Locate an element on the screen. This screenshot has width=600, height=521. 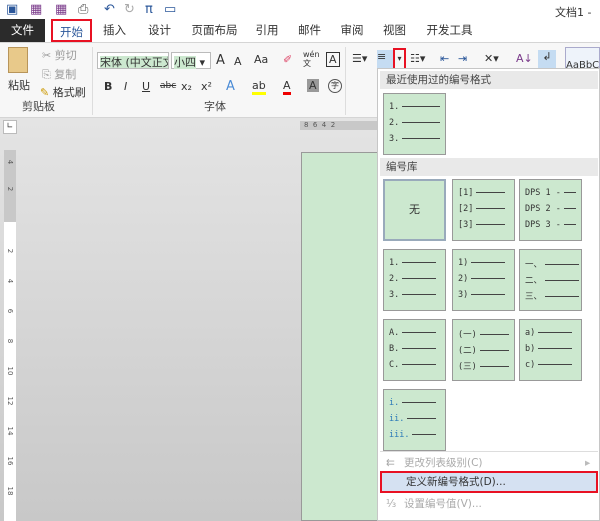
number-label: 三、 is located at coordinates (534, 297).